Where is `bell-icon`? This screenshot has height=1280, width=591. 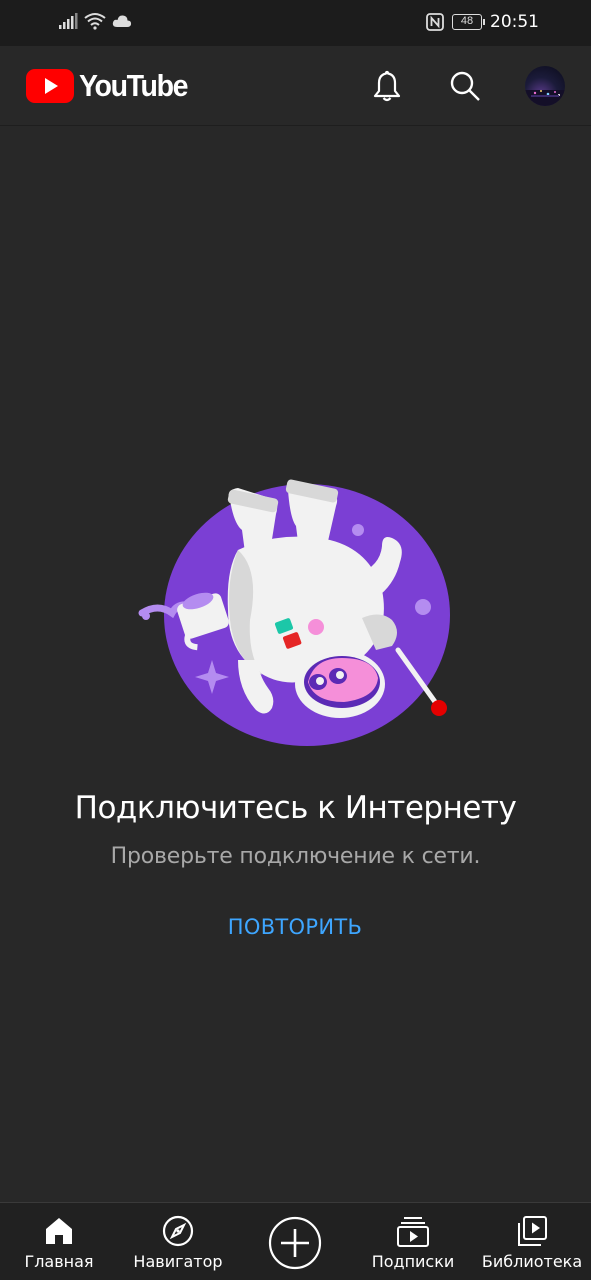 bell-icon is located at coordinates (387, 86).